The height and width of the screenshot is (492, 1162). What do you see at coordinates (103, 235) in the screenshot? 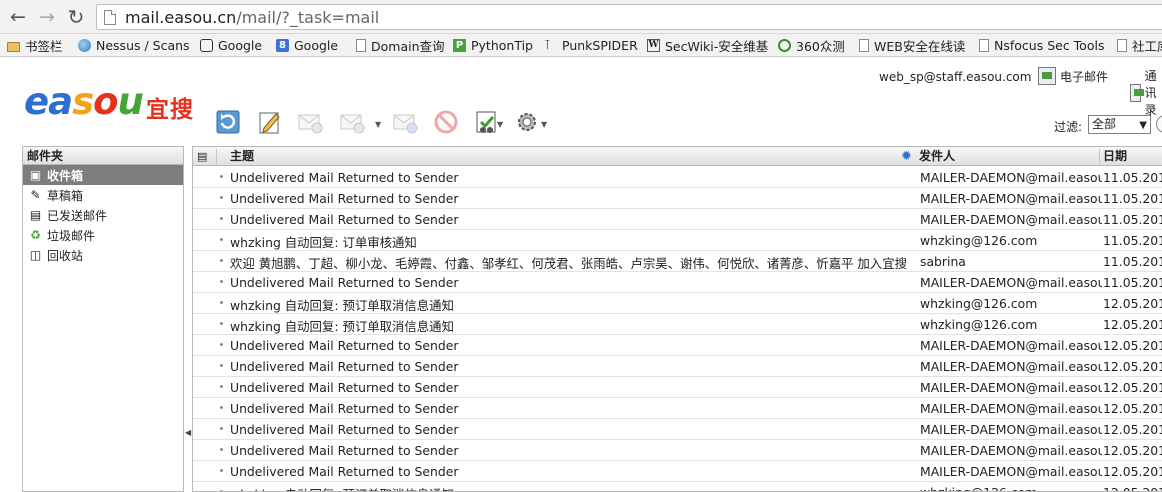
I see `folder-junk: ♻ 垃圾邮件` at bounding box center [103, 235].